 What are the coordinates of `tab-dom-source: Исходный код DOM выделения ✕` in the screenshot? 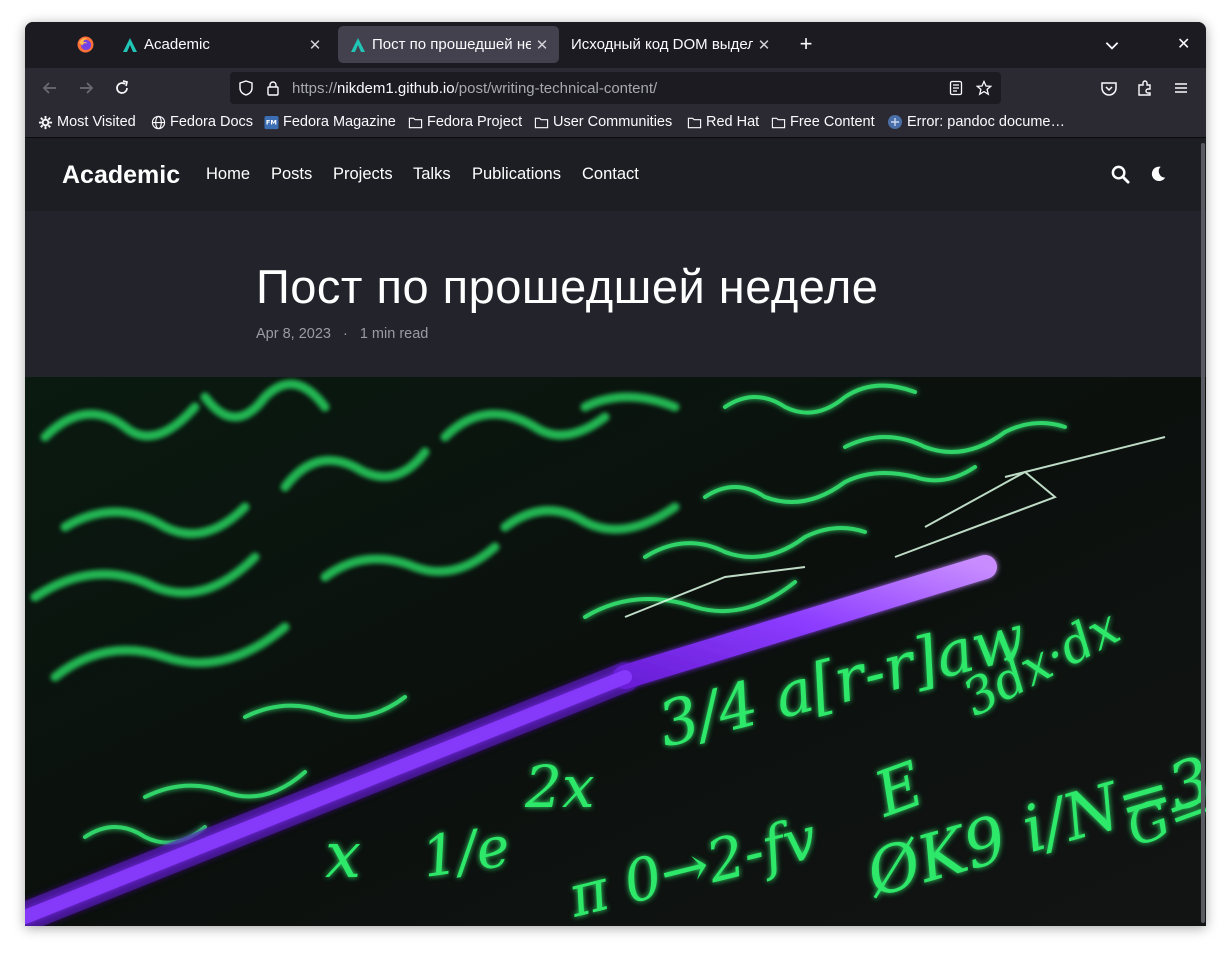 It's located at (670, 44).